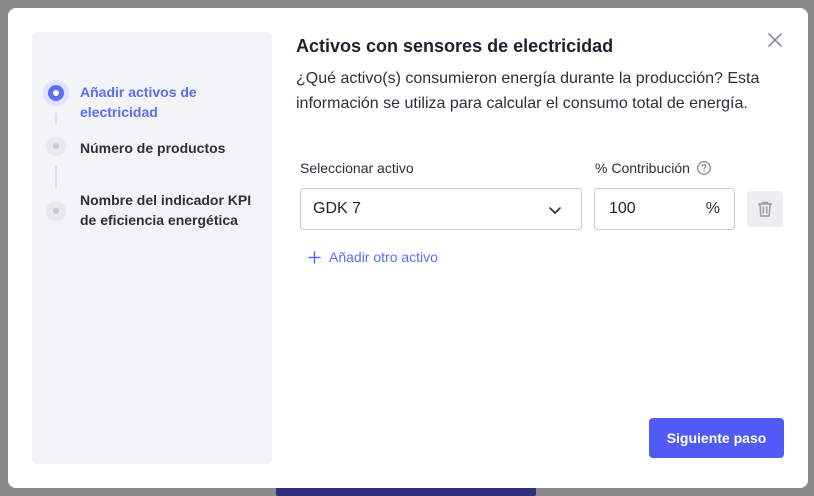  Describe the element at coordinates (455, 46) in the screenshot. I see `modal-title: Activos con sensores de electricidad` at that location.